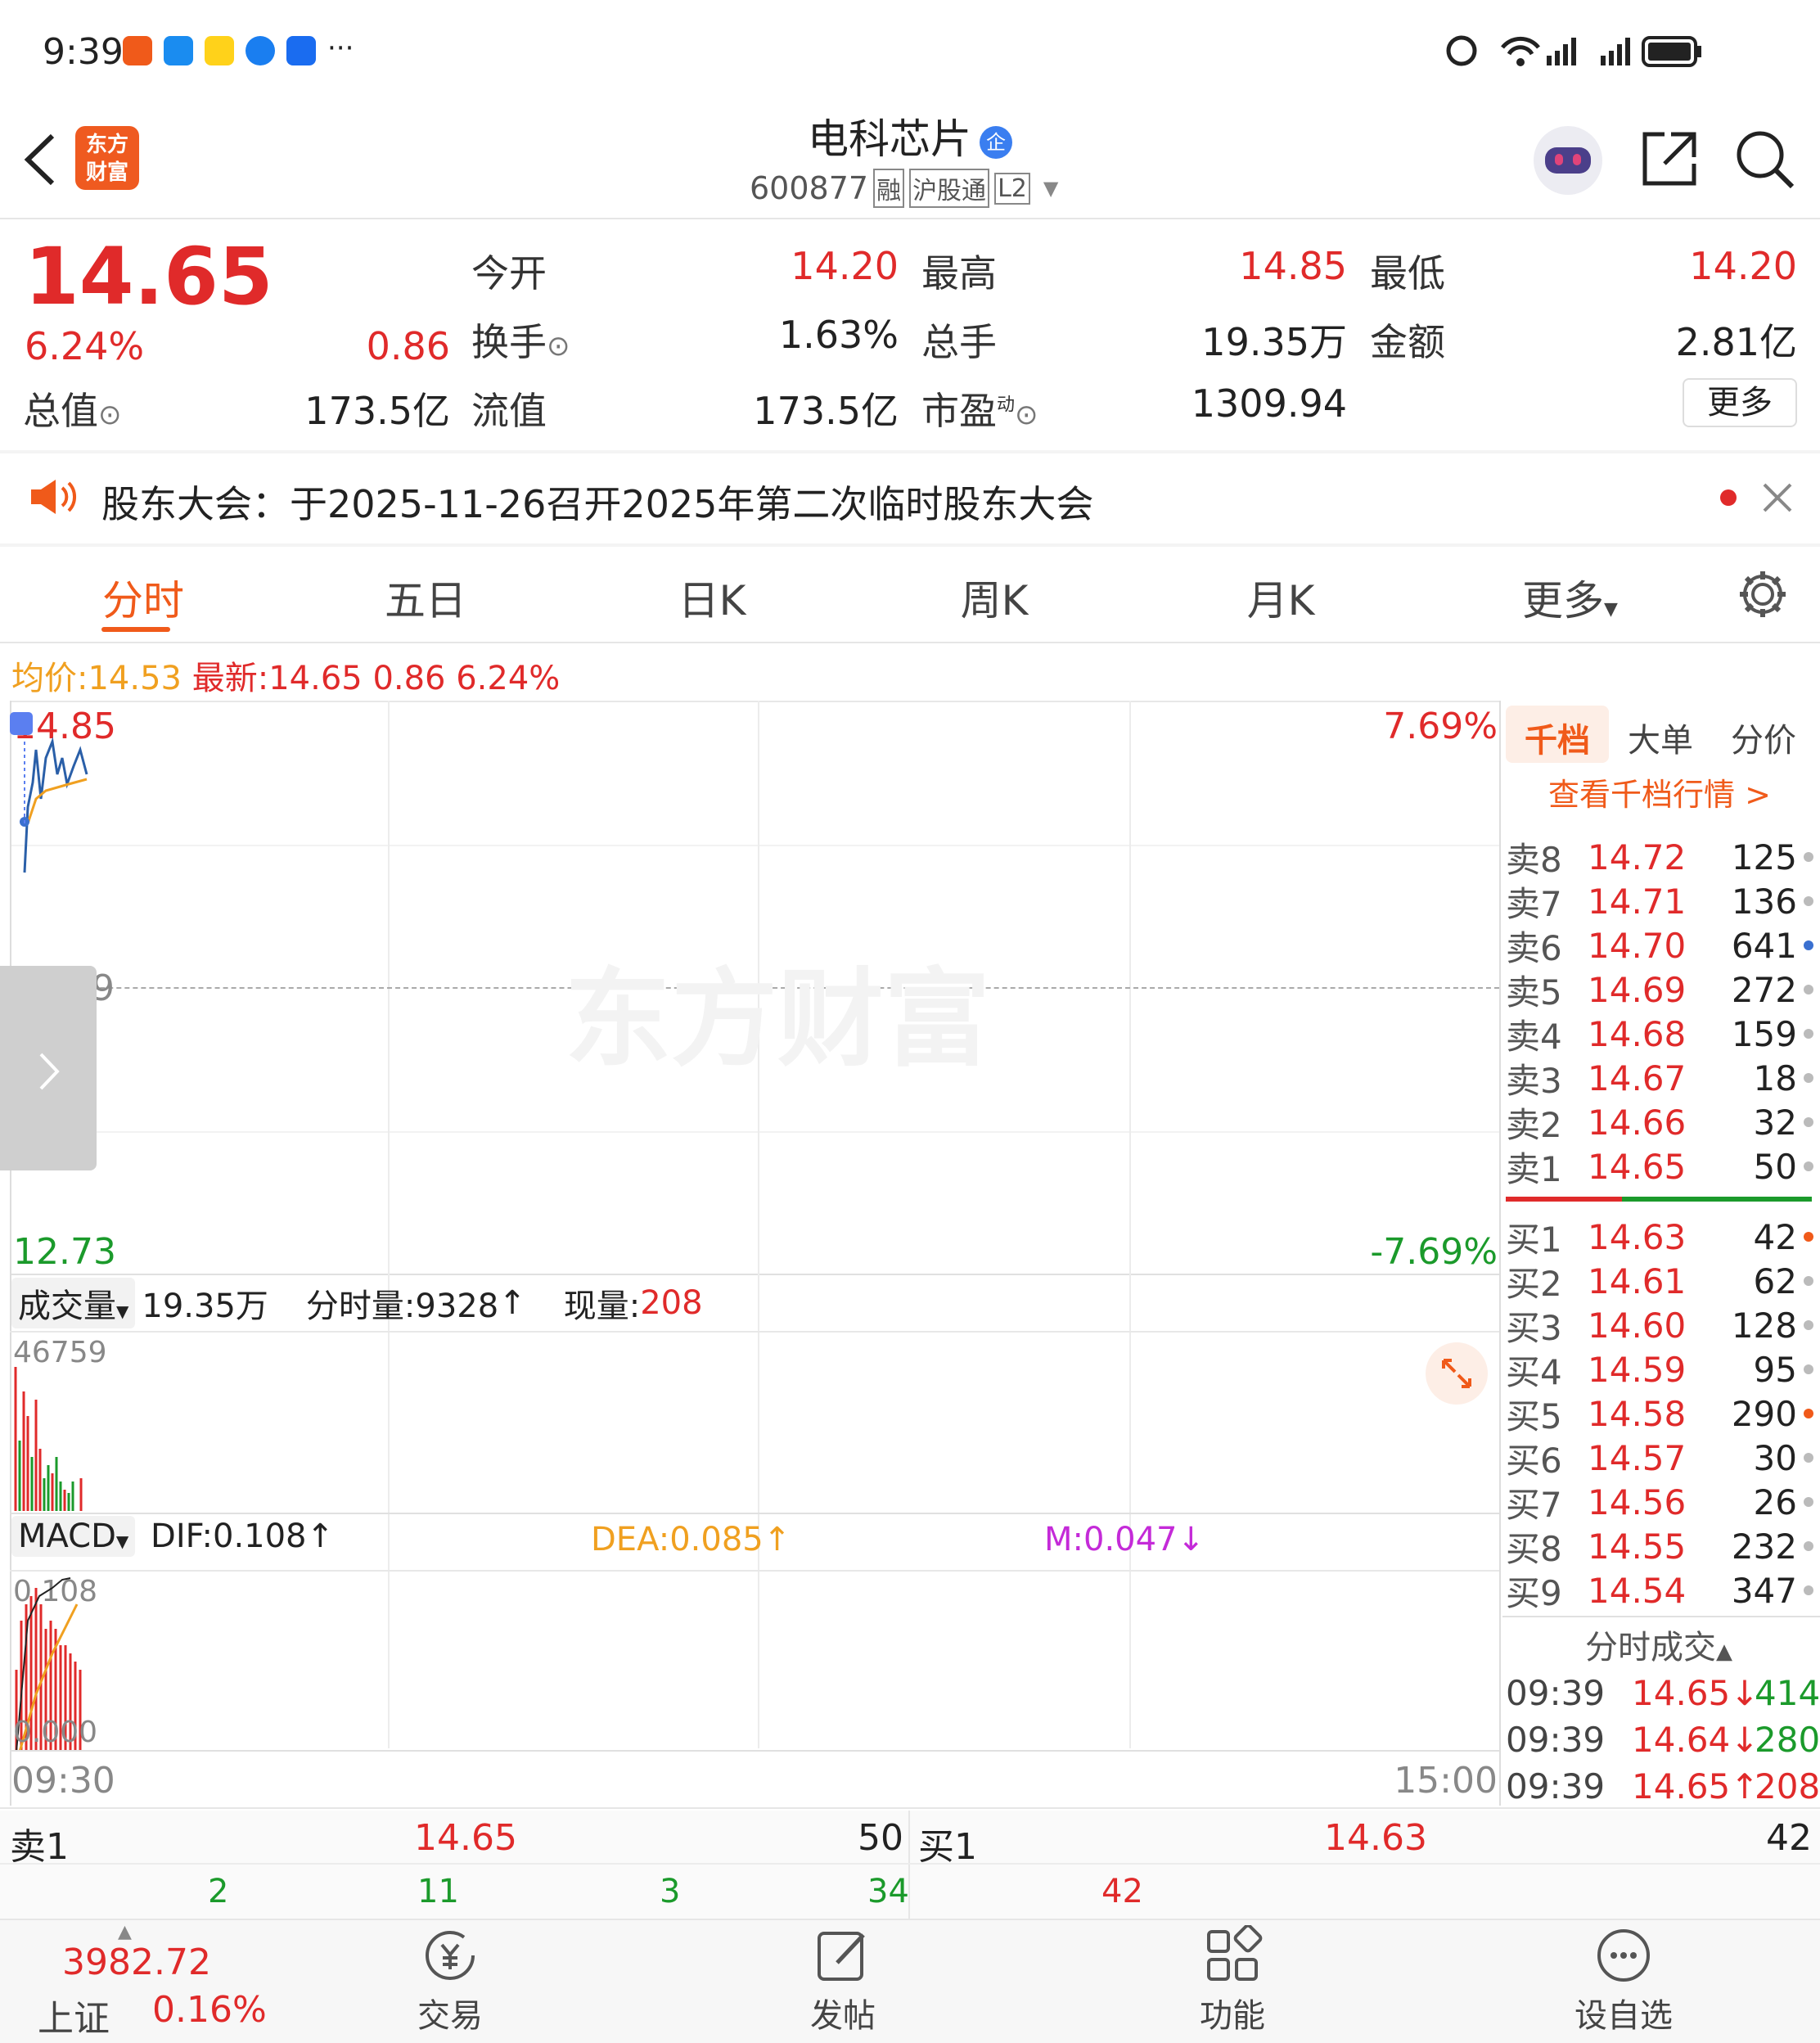 This screenshot has height=2043, width=1820. I want to click on bid-row: 买6 14.57 30, so click(1662, 1458).